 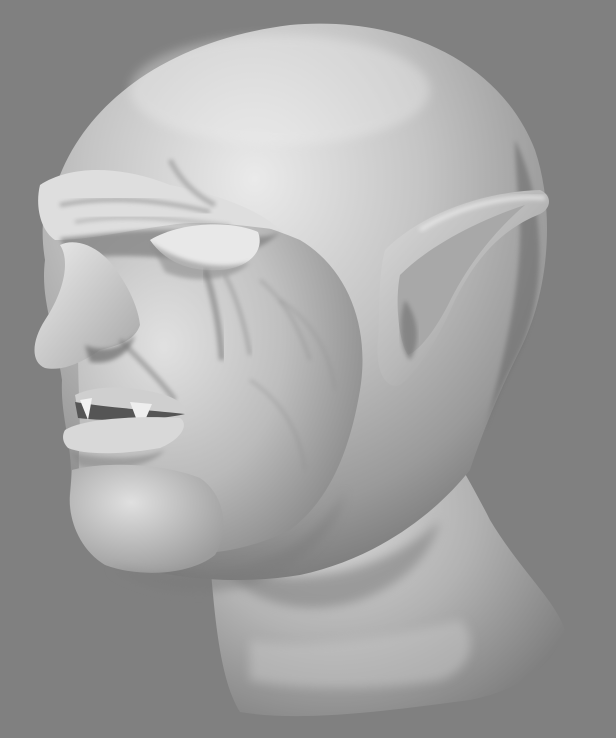 What do you see at coordinates (280, 90) in the screenshot?
I see `skull-highlight` at bounding box center [280, 90].